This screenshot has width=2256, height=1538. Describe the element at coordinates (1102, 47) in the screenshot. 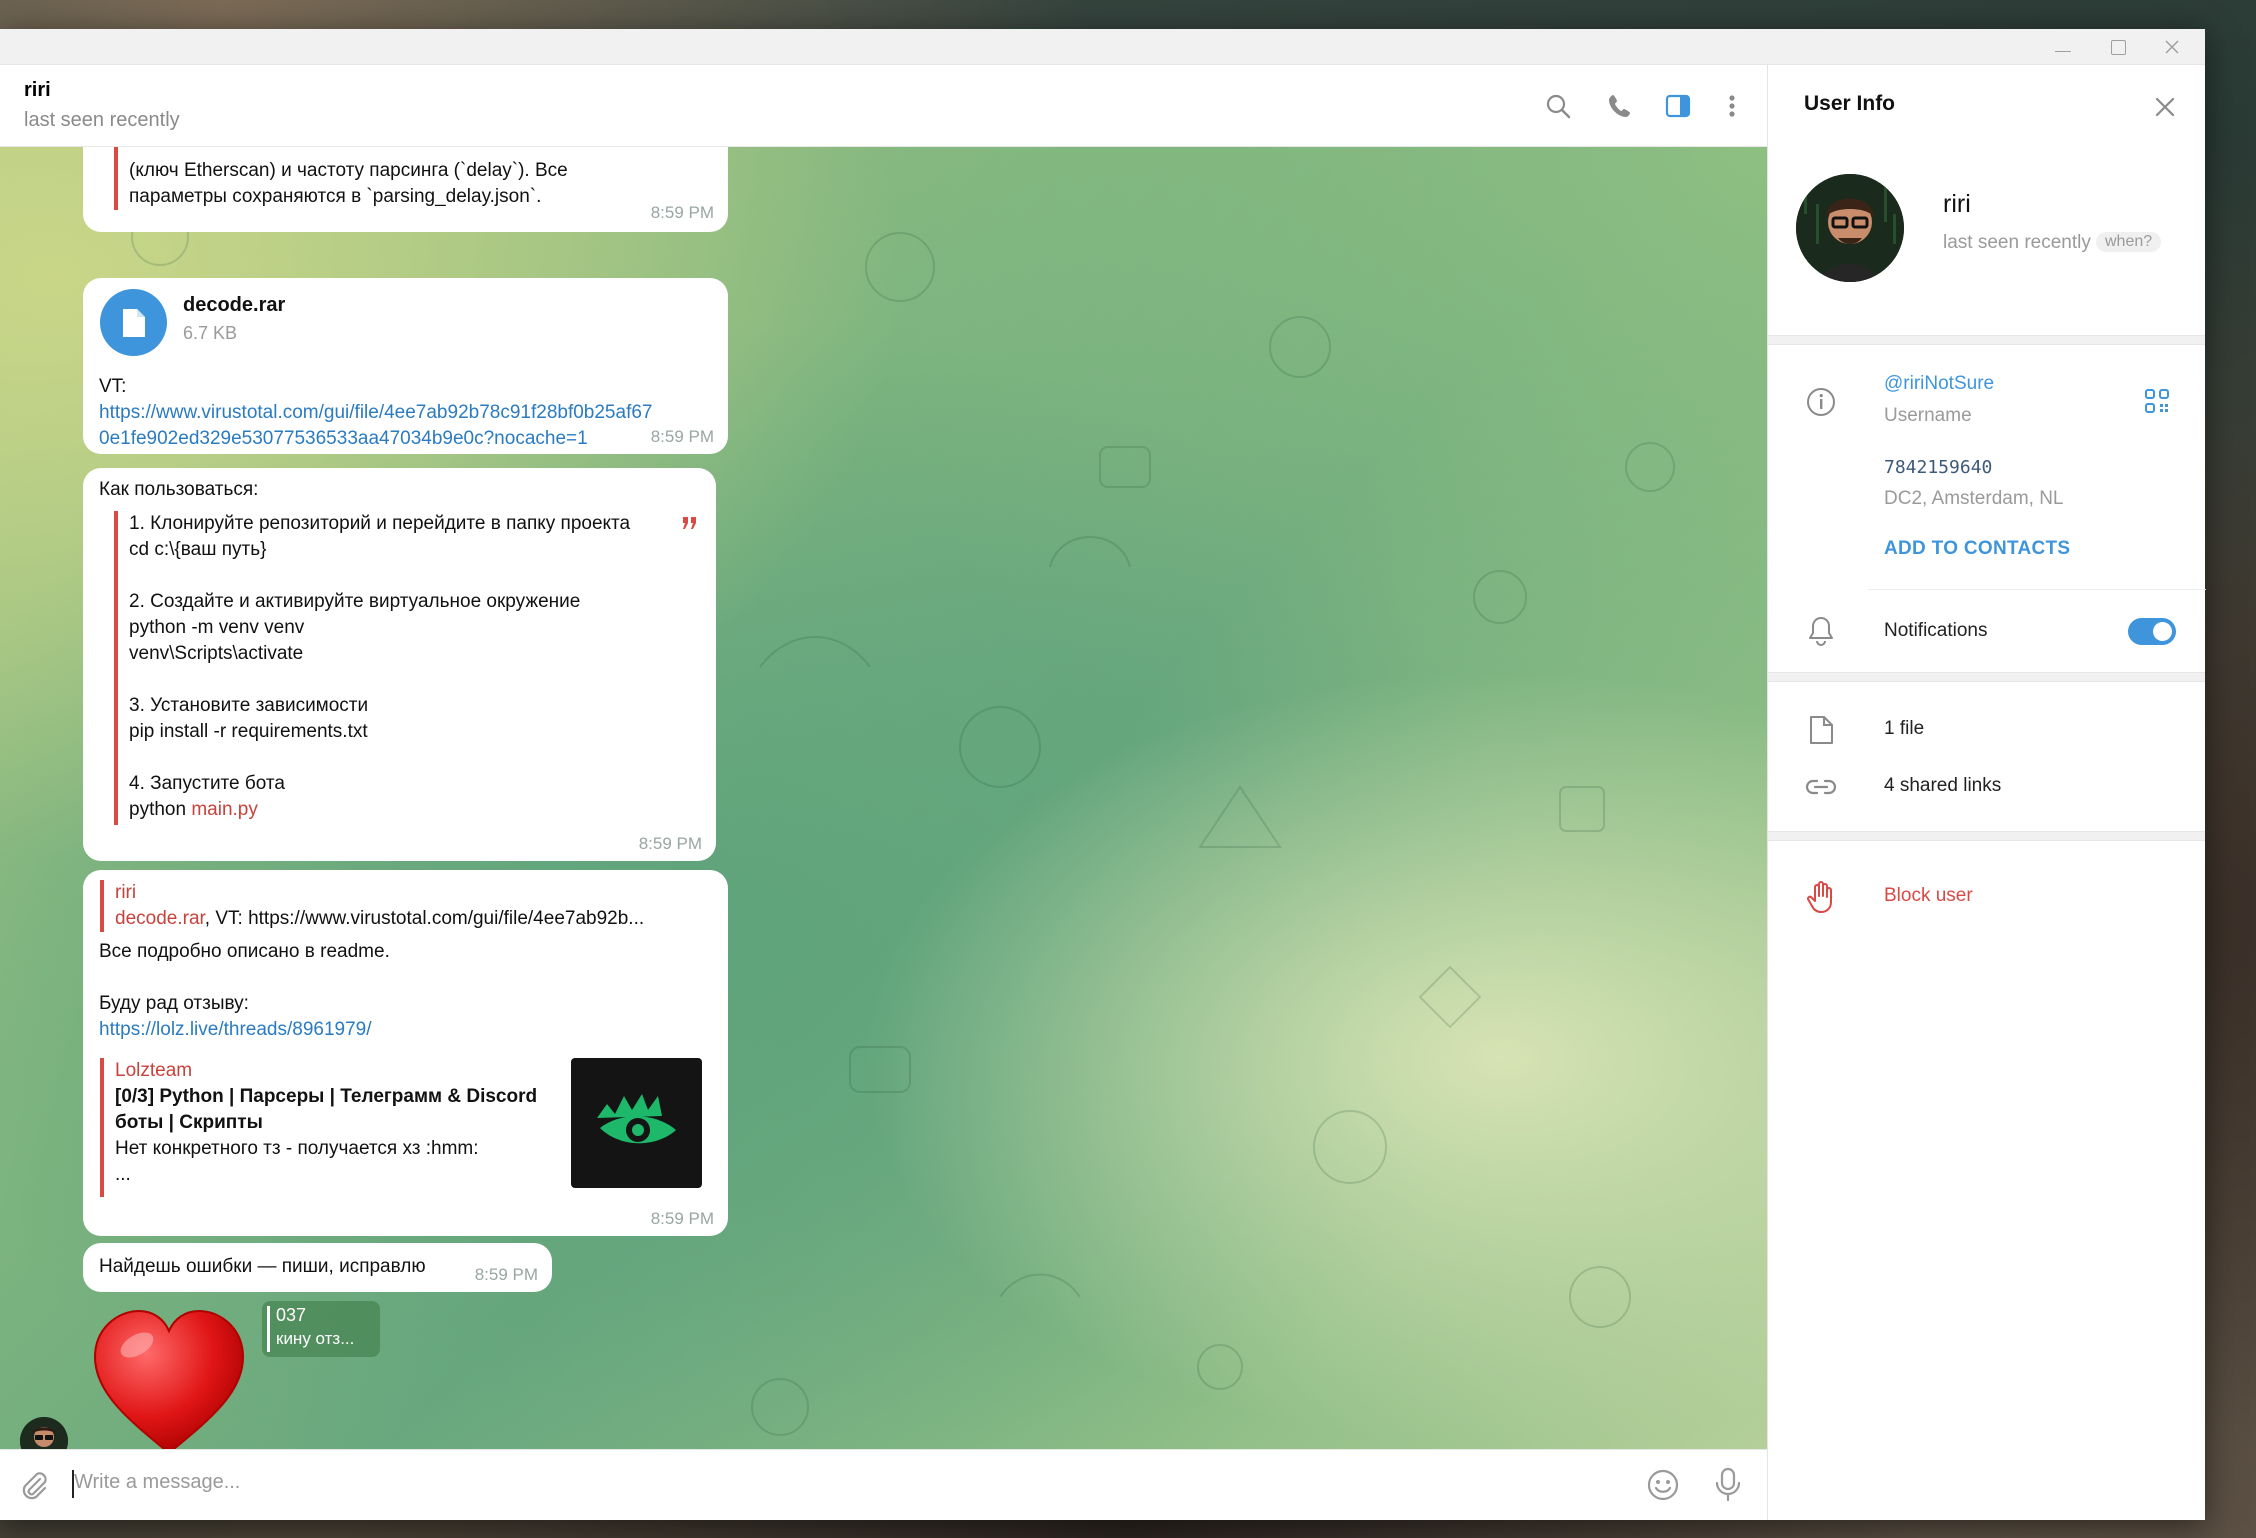

I see `window-titlebar` at that location.